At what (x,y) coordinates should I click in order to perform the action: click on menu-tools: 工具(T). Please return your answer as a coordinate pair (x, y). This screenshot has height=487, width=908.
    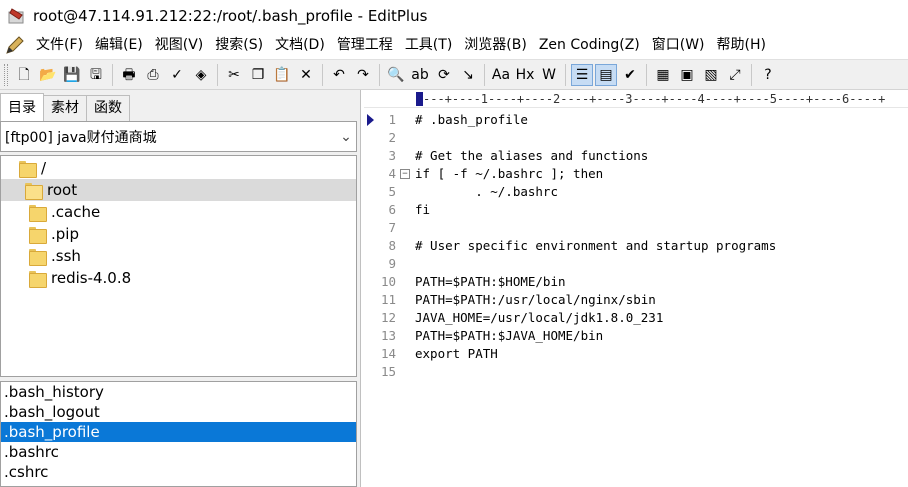
    Looking at the image, I should click on (428, 45).